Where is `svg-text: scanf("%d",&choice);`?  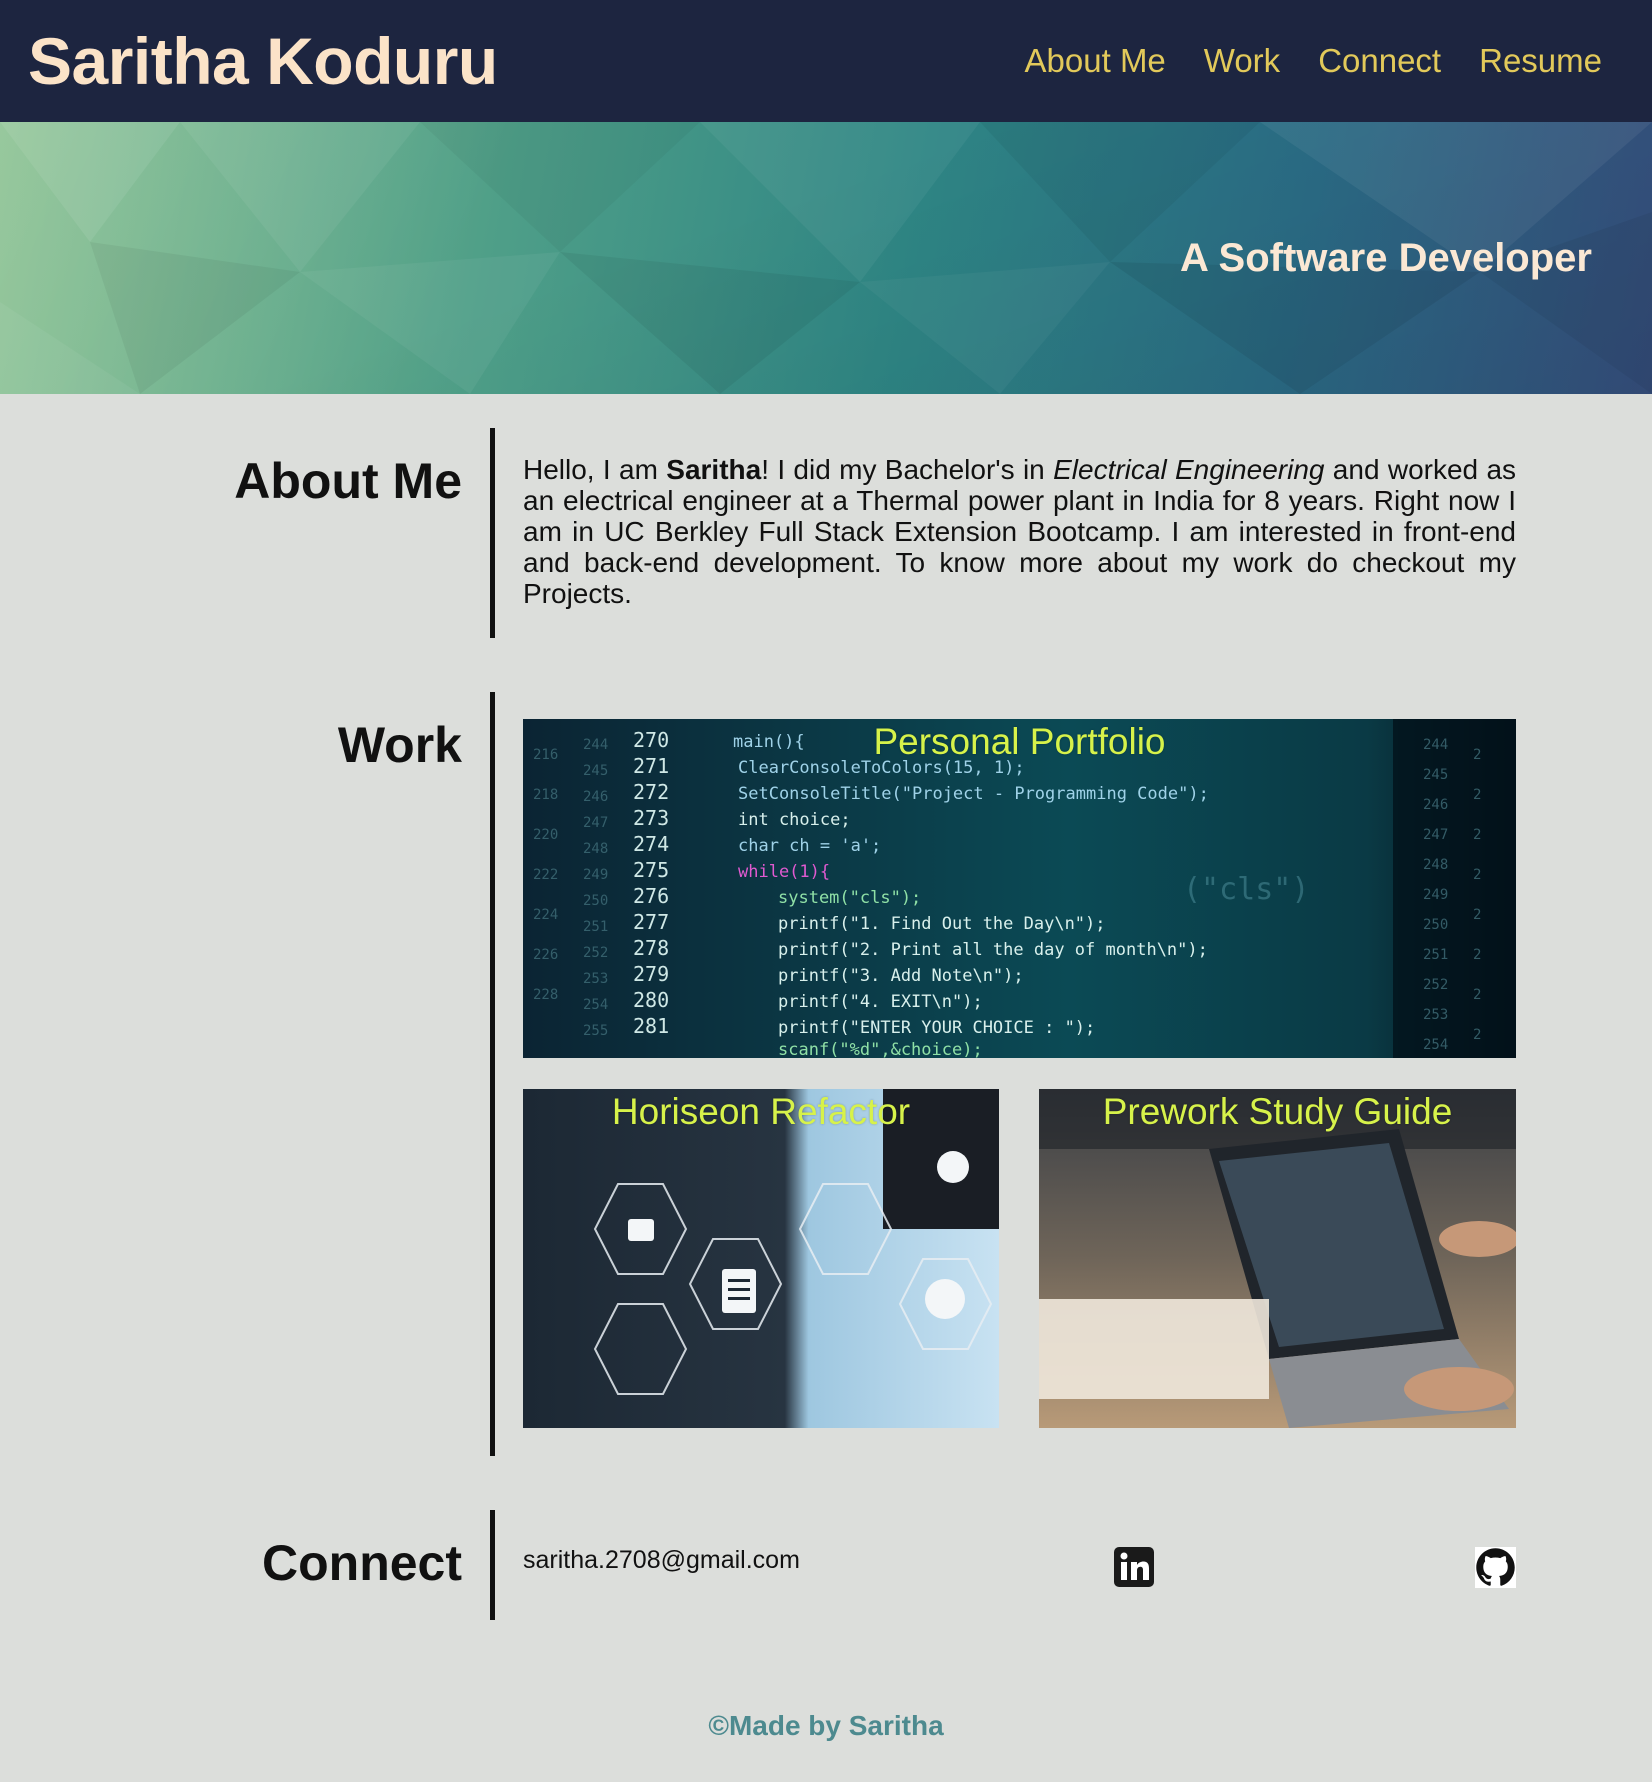 svg-text: scanf("%d",&choice); is located at coordinates (880, 1049).